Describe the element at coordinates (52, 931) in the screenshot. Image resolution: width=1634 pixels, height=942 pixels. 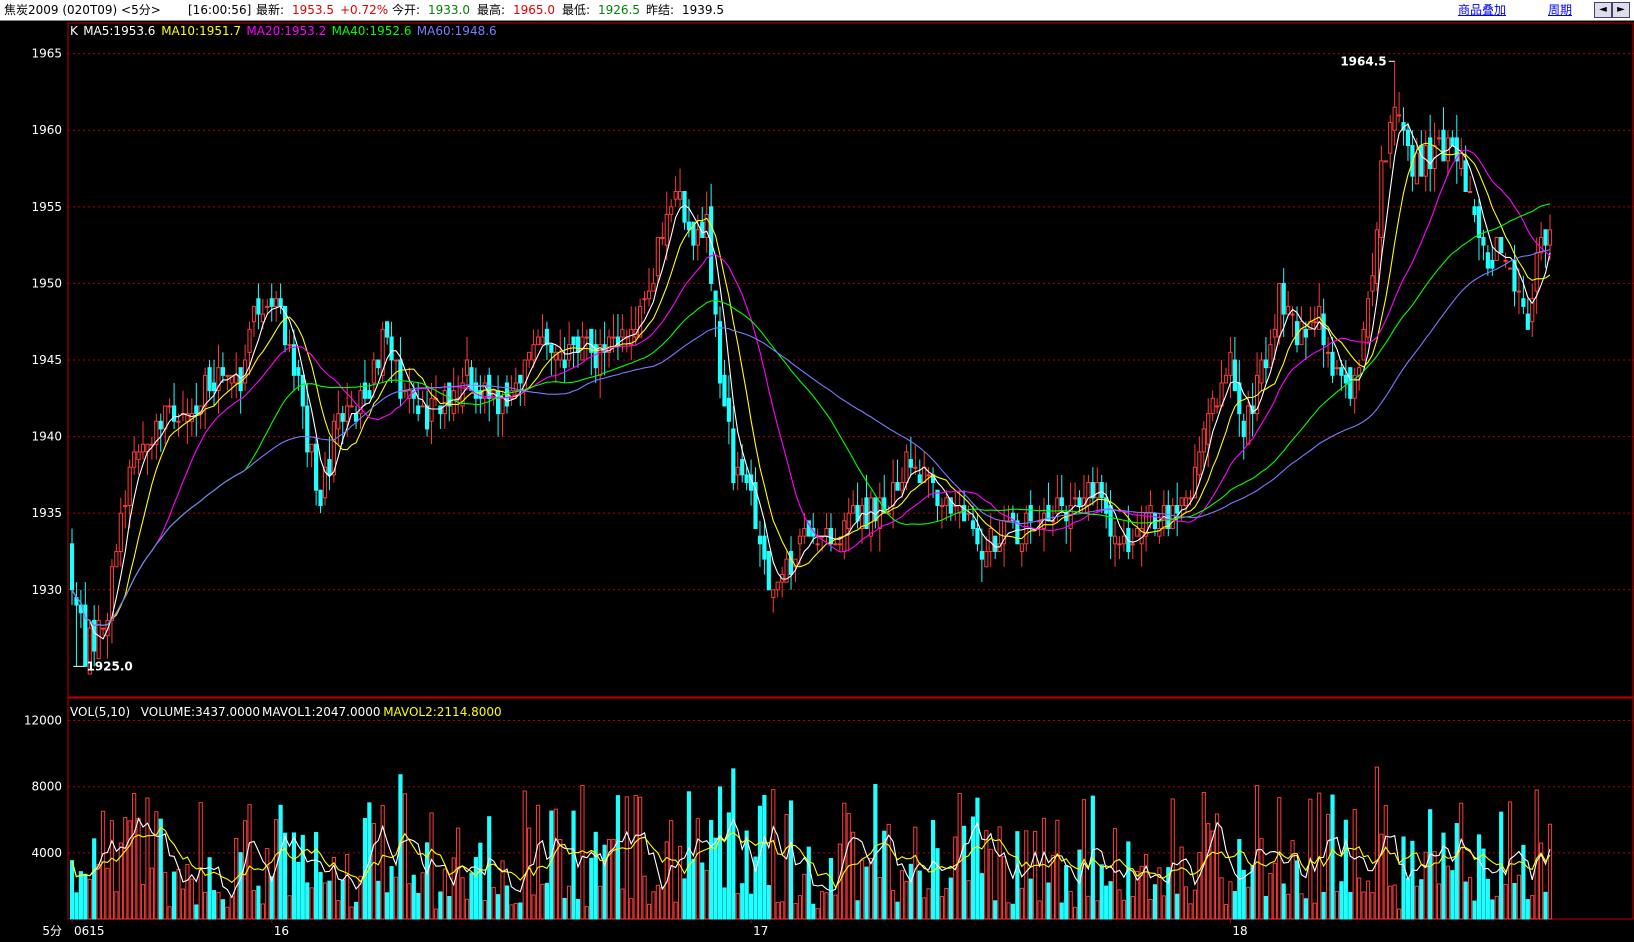
I see `period-label: 5分` at that location.